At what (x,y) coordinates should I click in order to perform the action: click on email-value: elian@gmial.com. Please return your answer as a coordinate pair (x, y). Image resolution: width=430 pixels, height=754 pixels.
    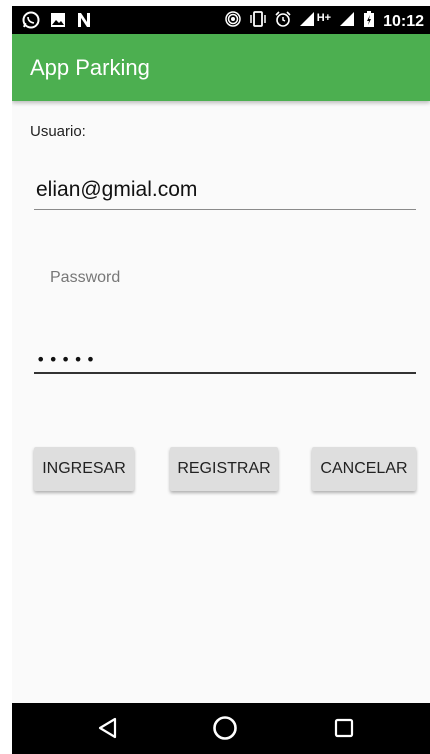
    Looking at the image, I should click on (117, 189).